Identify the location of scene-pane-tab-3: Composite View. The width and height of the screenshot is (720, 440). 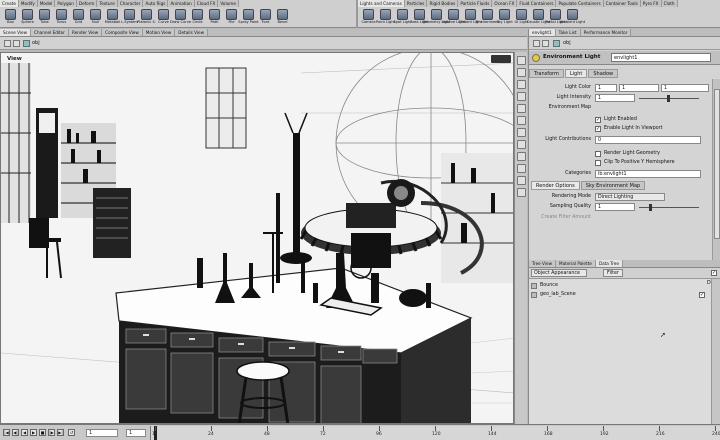
(122, 32).